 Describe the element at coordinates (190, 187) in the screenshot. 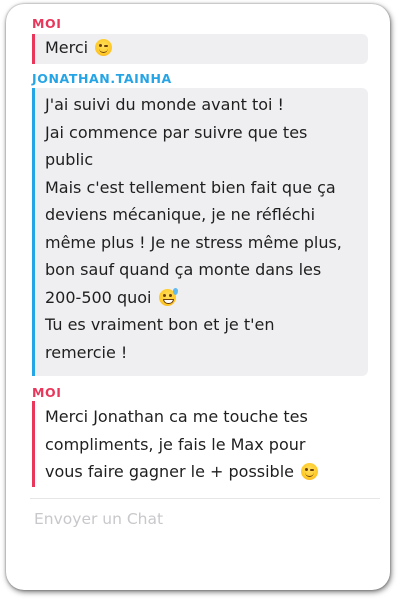

I see `message-line: Mais c'est tellement bien fait que ça` at that location.